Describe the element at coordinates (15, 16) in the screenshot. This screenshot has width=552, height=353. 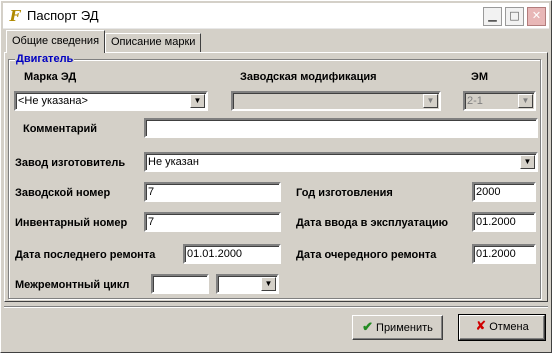
I see `app-icon: F` at that location.